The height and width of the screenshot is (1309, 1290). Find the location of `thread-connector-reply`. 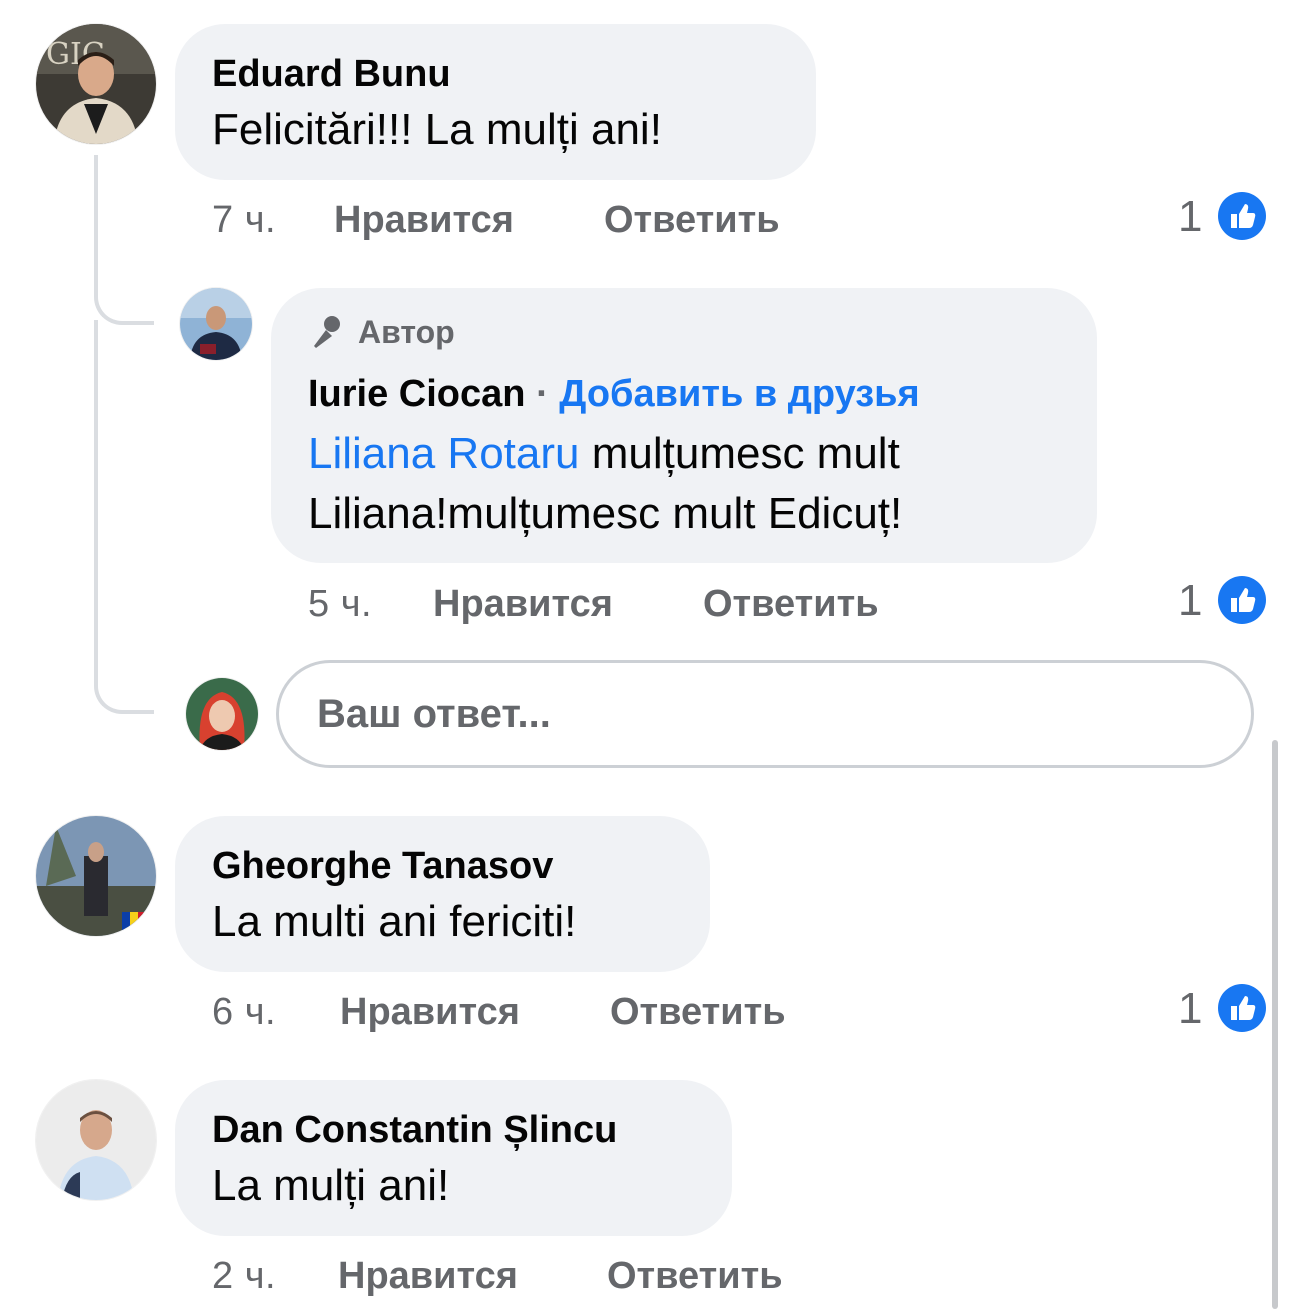

thread-connector-reply is located at coordinates (124, 287).